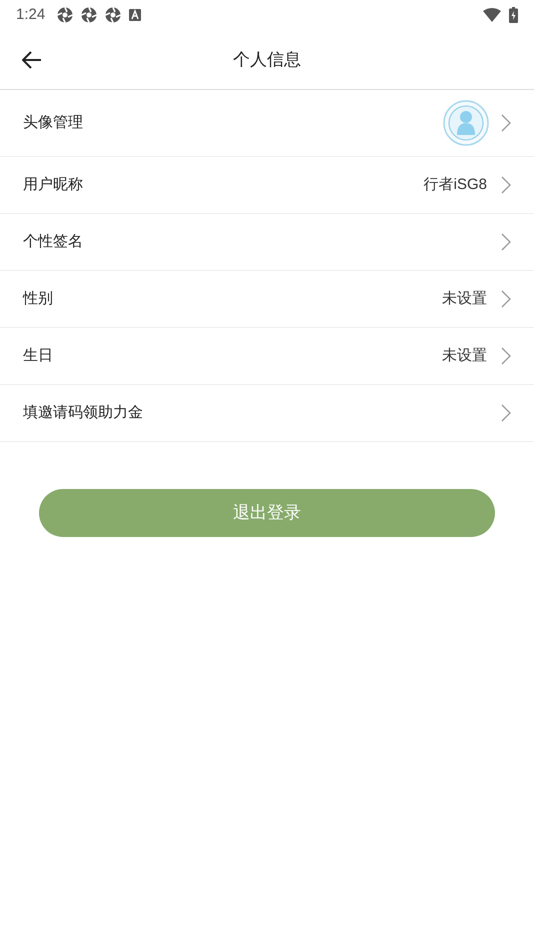 Image resolution: width=534 pixels, height=950 pixels. I want to click on settings-row: 个性签名, so click(267, 242).